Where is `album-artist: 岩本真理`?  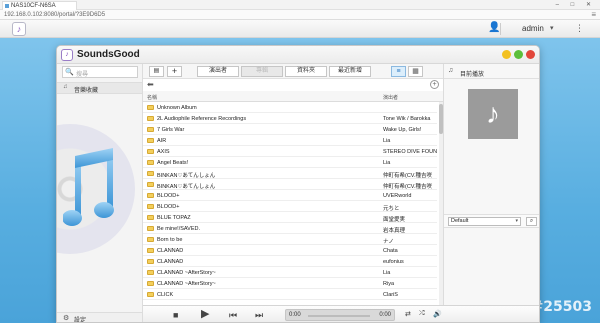
album-artist: 岩本真理 is located at coordinates (394, 231).